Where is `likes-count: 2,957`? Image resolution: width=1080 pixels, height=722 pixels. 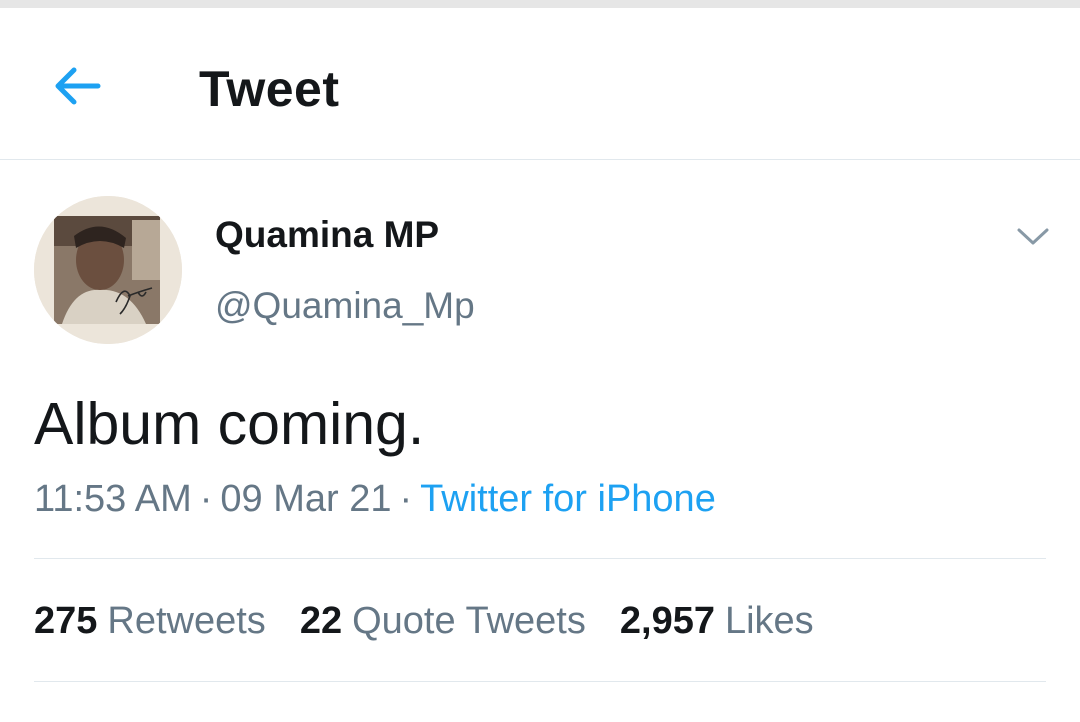
likes-count: 2,957 is located at coordinates (667, 621).